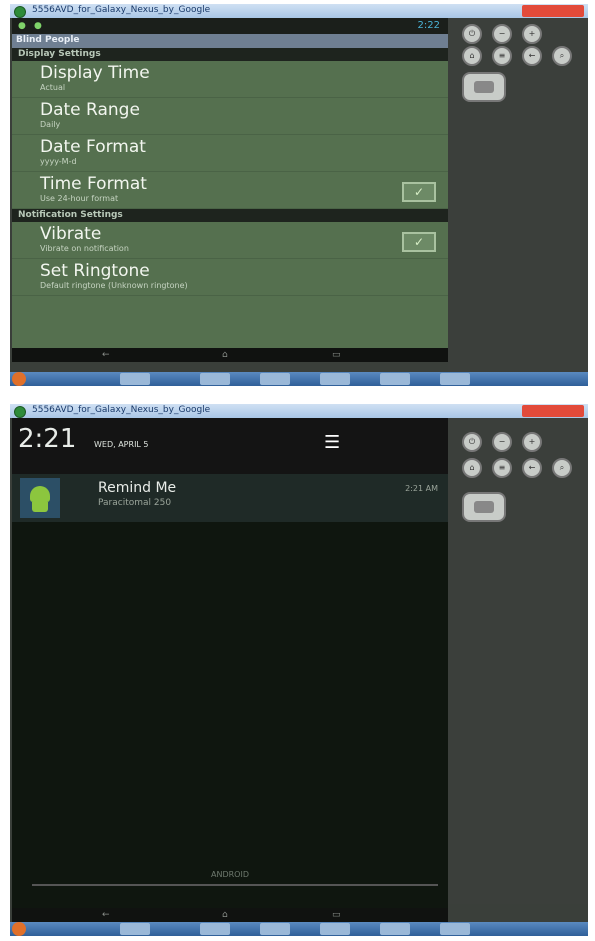  I want to click on carrier-label: ANDROID, so click(230, 874).